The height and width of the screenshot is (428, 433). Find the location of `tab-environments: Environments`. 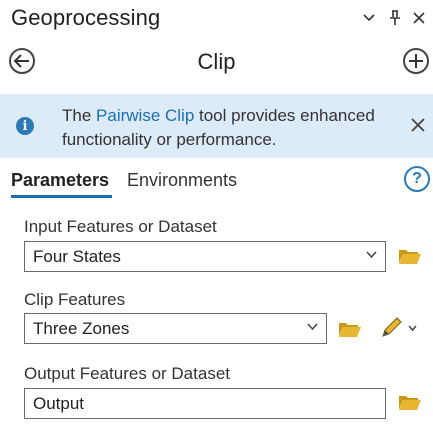

tab-environments: Environments is located at coordinates (182, 180).